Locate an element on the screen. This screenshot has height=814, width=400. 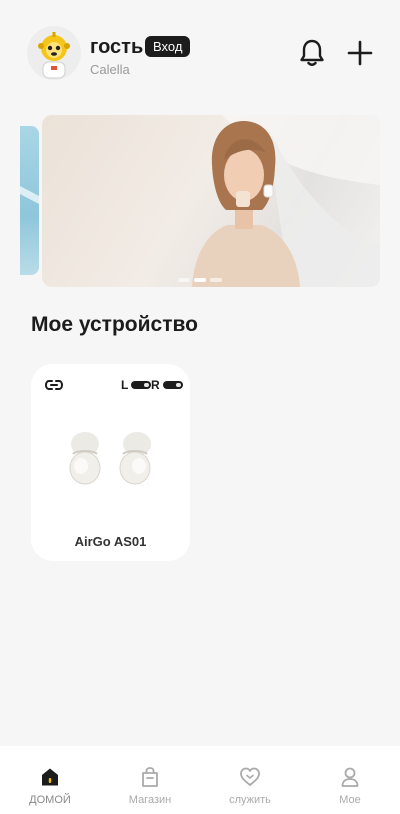
avatar is located at coordinates (54, 53).